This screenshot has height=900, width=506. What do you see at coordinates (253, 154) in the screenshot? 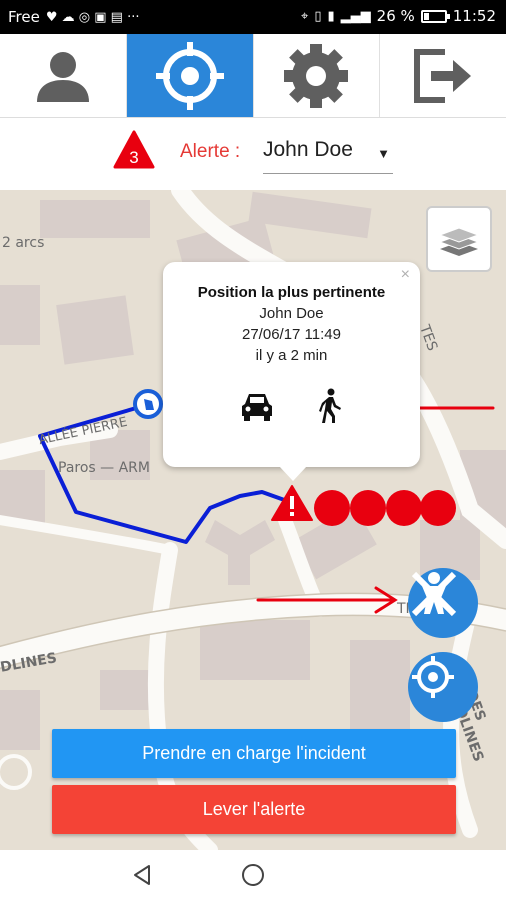
I see `alert-row` at bounding box center [253, 154].